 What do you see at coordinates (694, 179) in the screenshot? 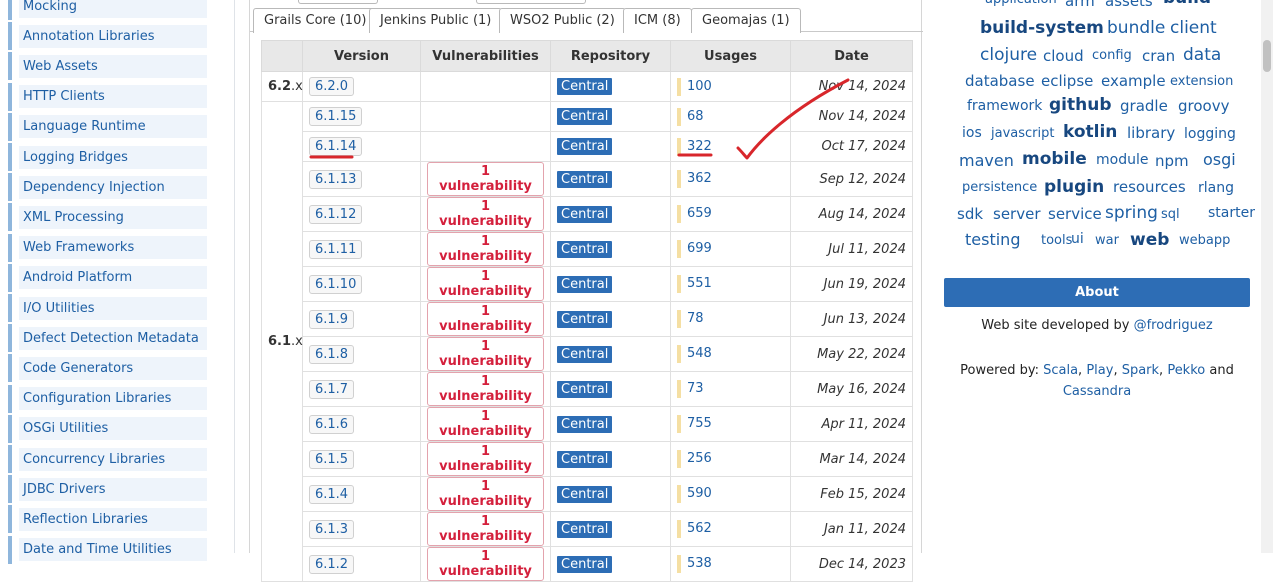
I see `usages-link: 362` at bounding box center [694, 179].